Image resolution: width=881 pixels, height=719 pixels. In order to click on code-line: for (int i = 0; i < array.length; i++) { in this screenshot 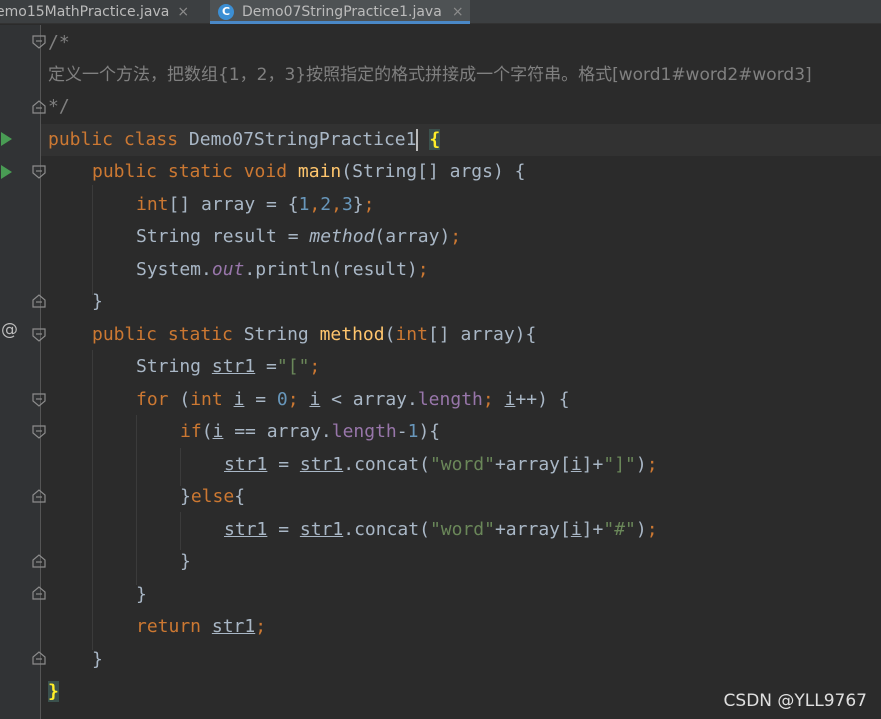, I will do `click(353, 399)`.